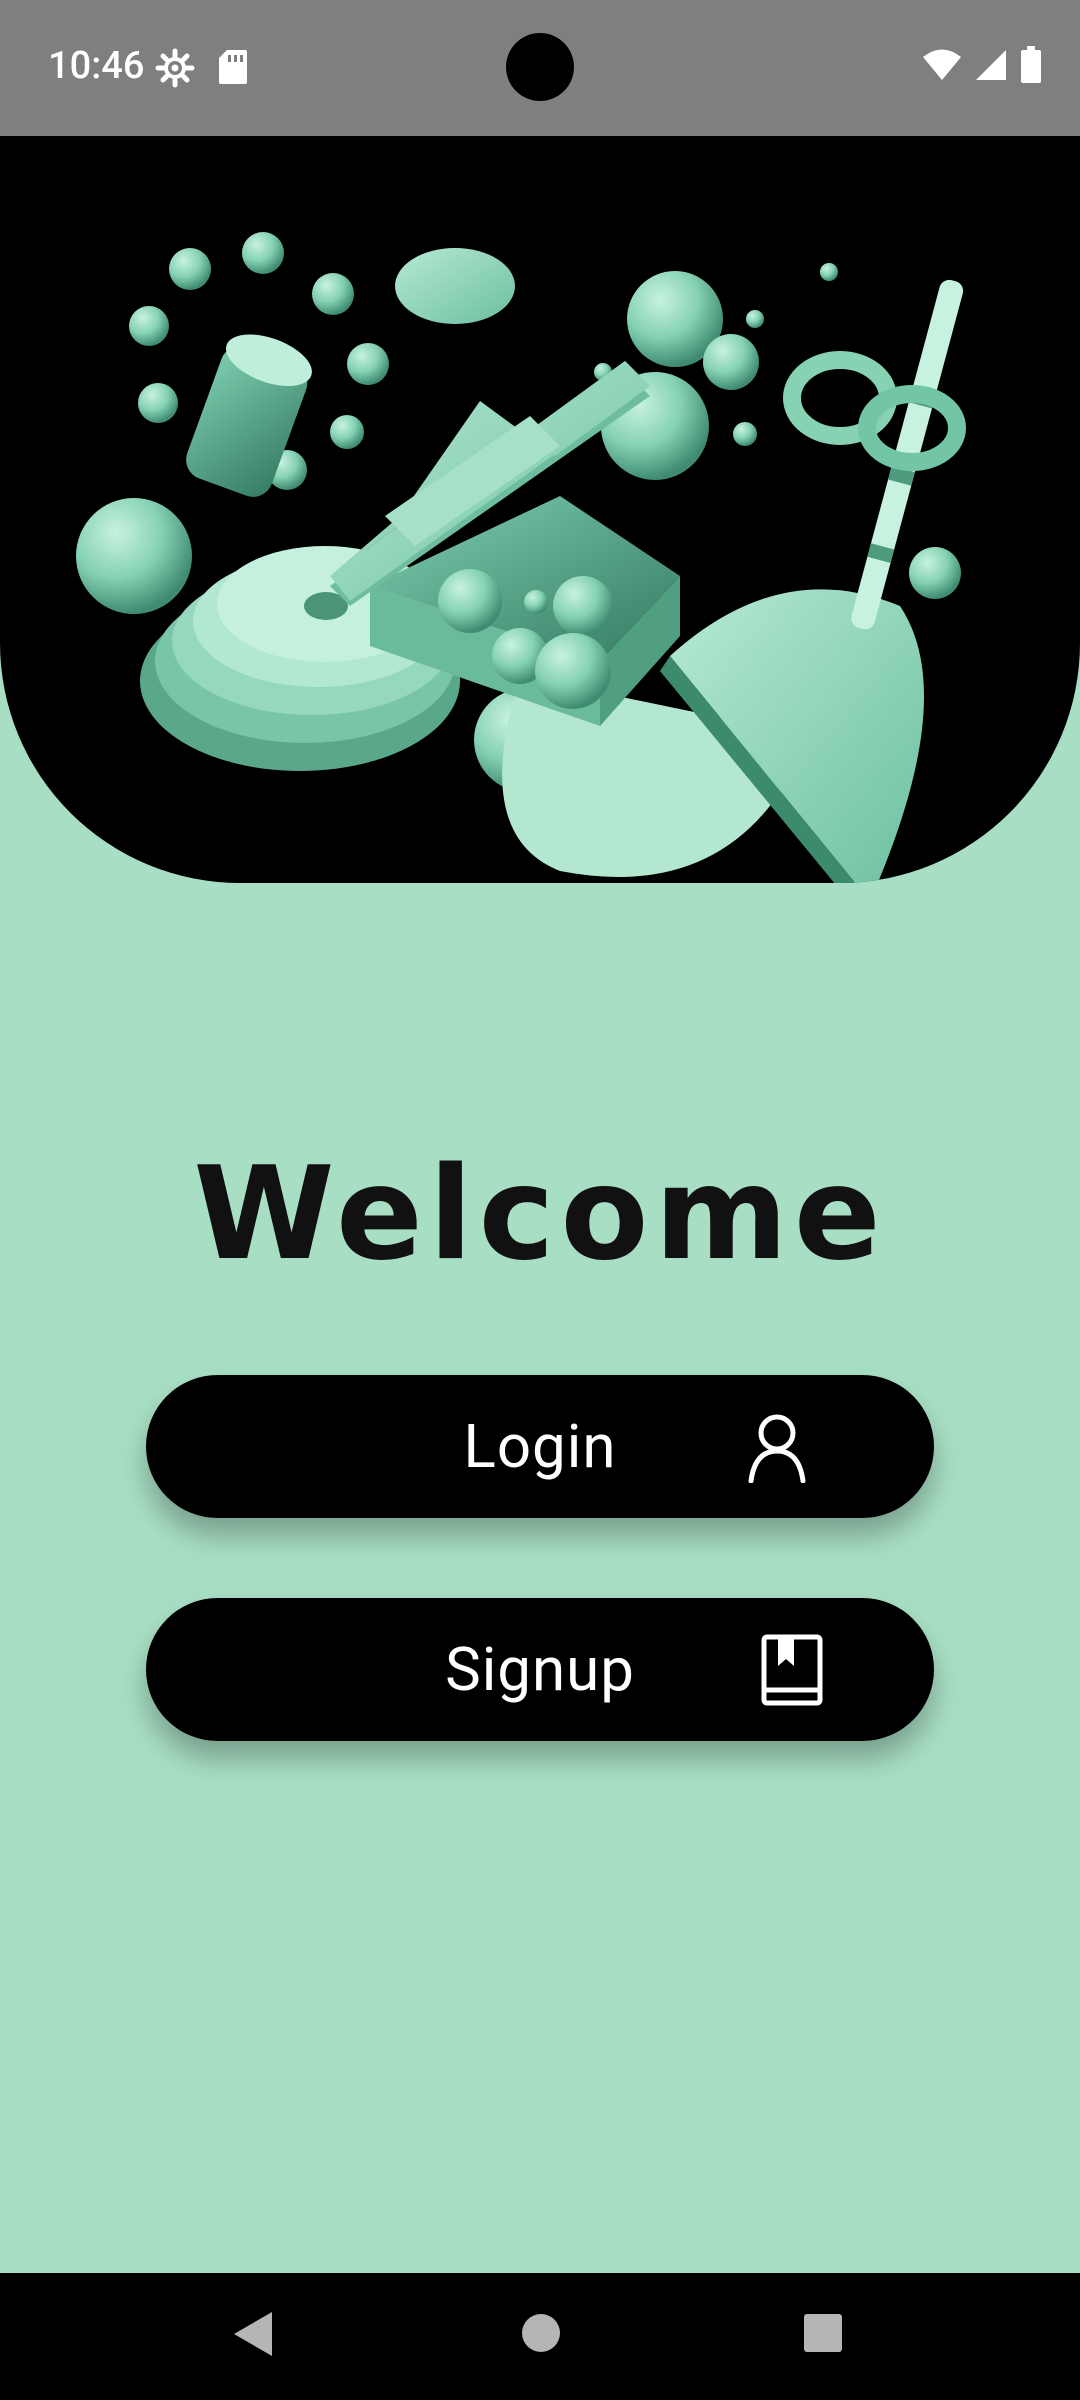 The image size is (1080, 2400). Describe the element at coordinates (942, 67) in the screenshot. I see `wifi-icon` at that location.